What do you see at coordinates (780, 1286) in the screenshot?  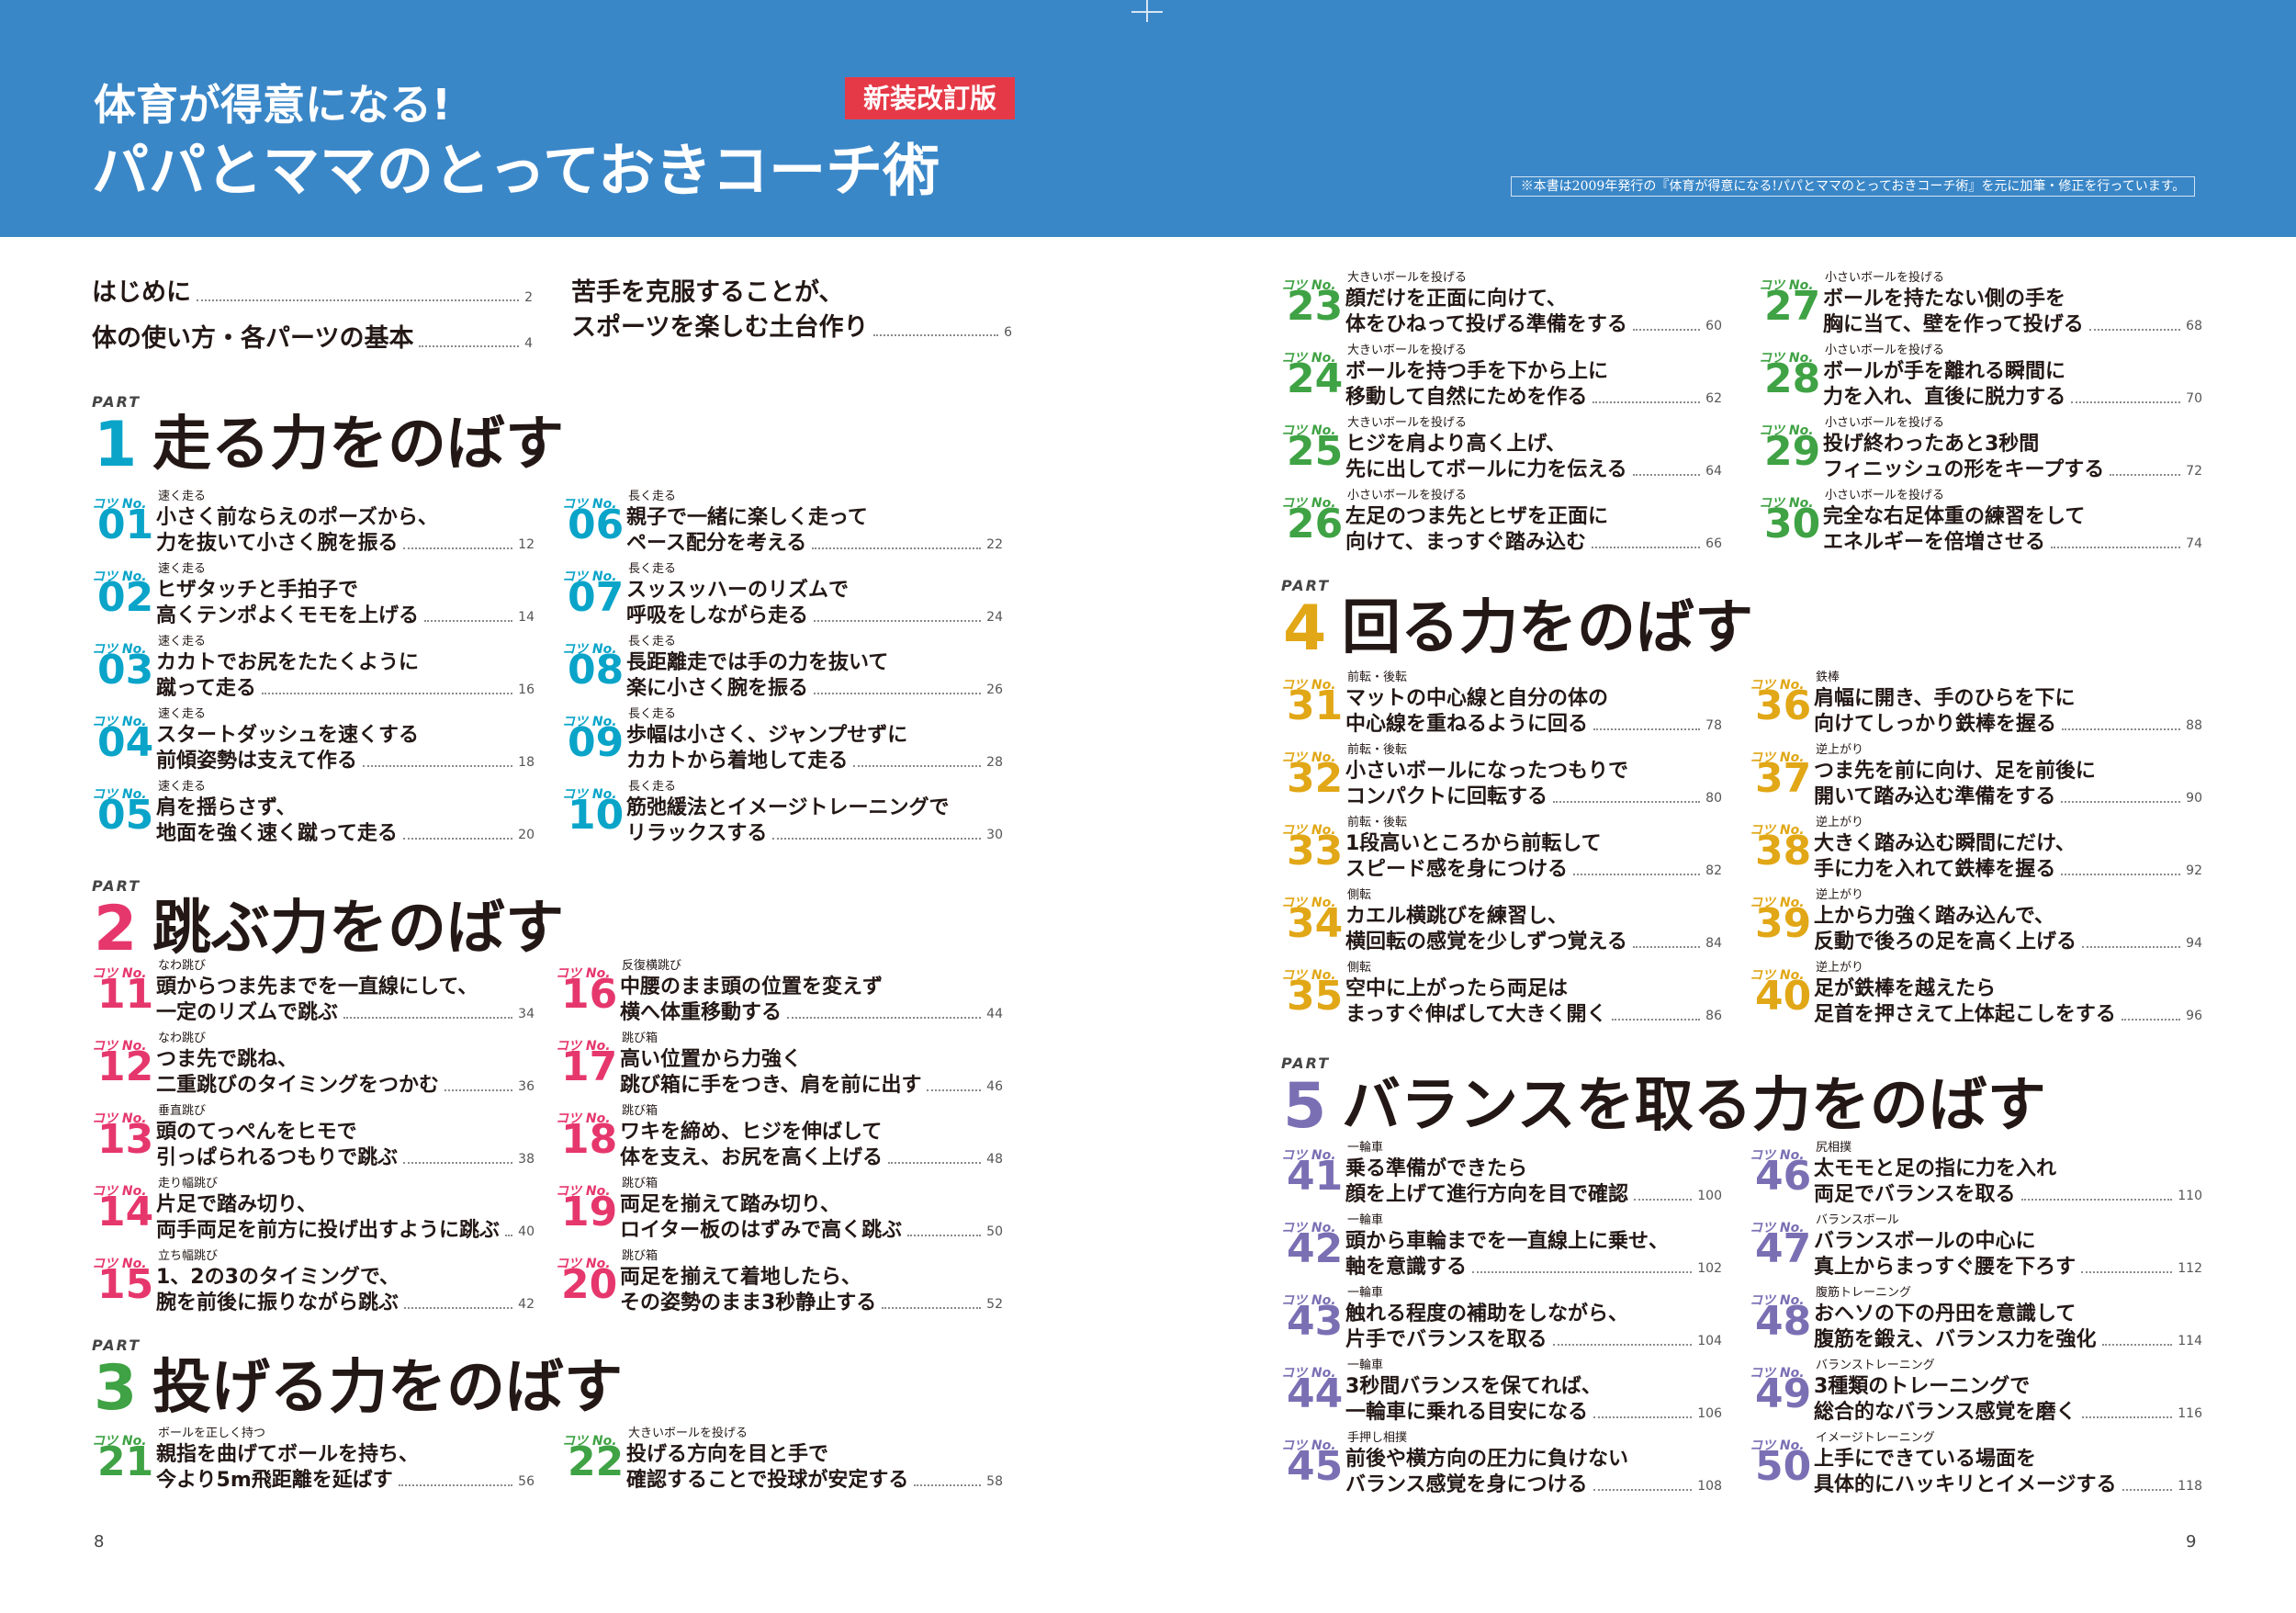 I see `tip-entry: コツ No. 20 跳び箱 両足を揃えて着地したら、 その姿勢のまま3秒静止する 52` at bounding box center [780, 1286].